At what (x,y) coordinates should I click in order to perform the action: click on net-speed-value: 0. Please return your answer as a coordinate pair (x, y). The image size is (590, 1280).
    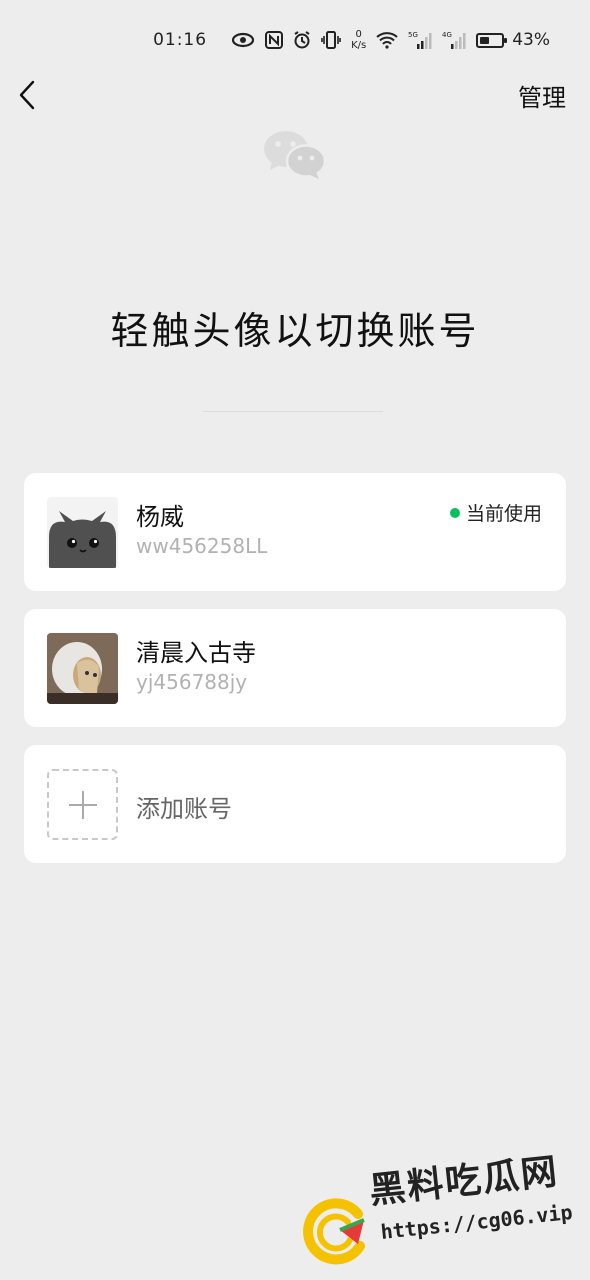
    Looking at the image, I should click on (358, 34).